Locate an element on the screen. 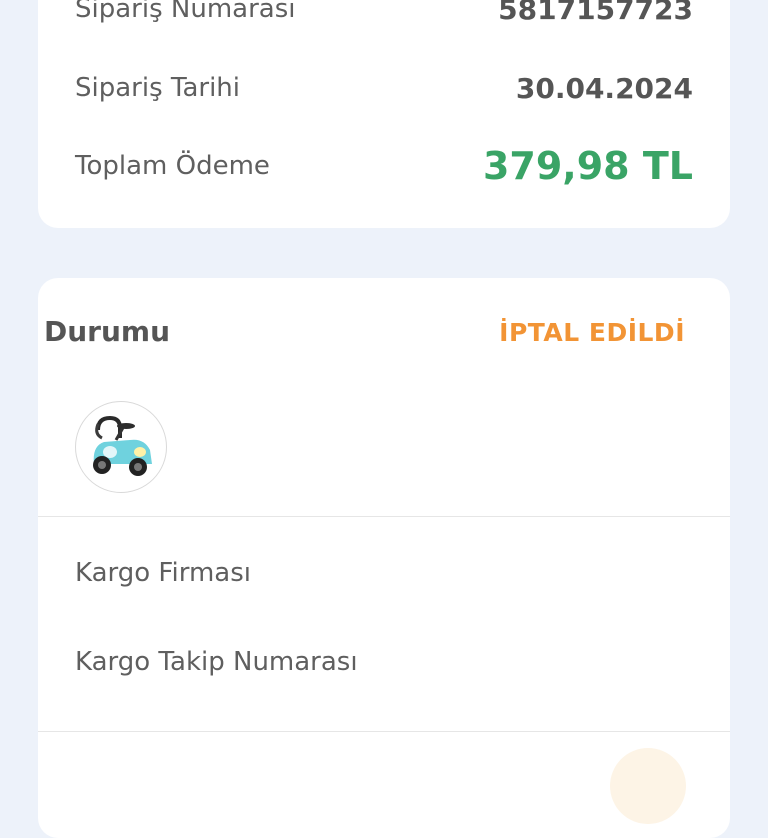 The image size is (768, 838). order-number-value: 5817157723 is located at coordinates (595, 13).